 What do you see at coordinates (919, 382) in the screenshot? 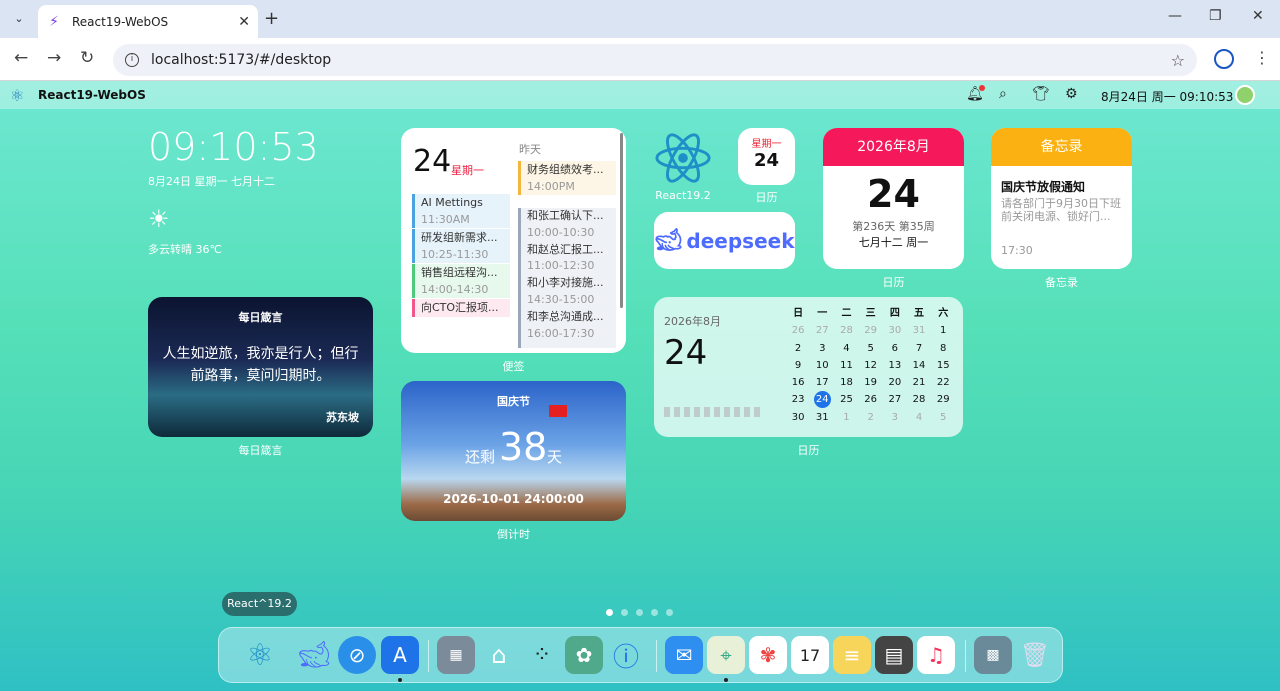
I see `calendar-day: 21` at bounding box center [919, 382].